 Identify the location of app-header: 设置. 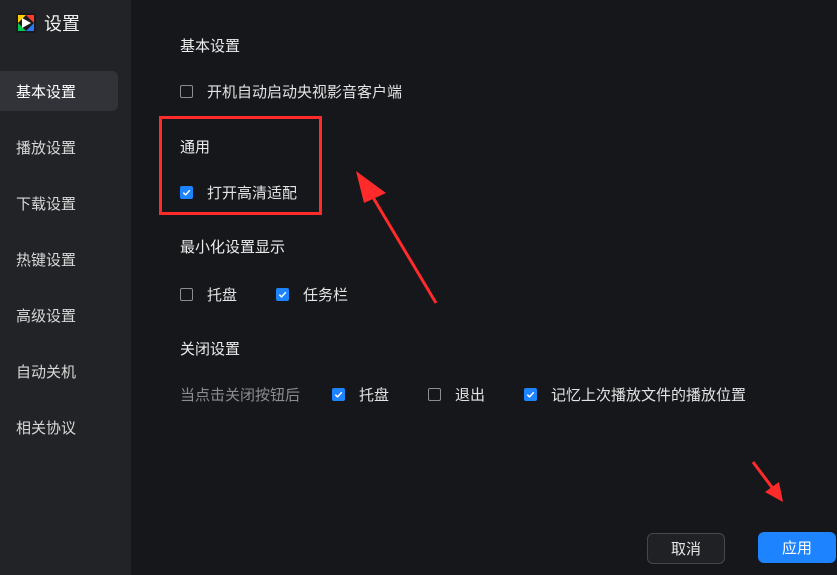
(48, 23).